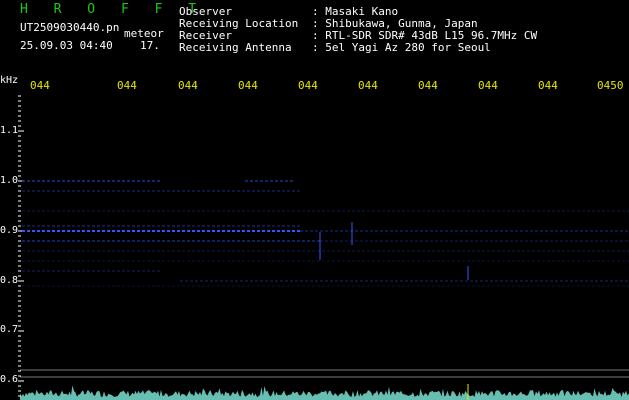 Image resolution: width=629 pixels, height=400 pixels. What do you see at coordinates (150, 45) in the screenshot?
I see `extra-value: 17.` at bounding box center [150, 45].